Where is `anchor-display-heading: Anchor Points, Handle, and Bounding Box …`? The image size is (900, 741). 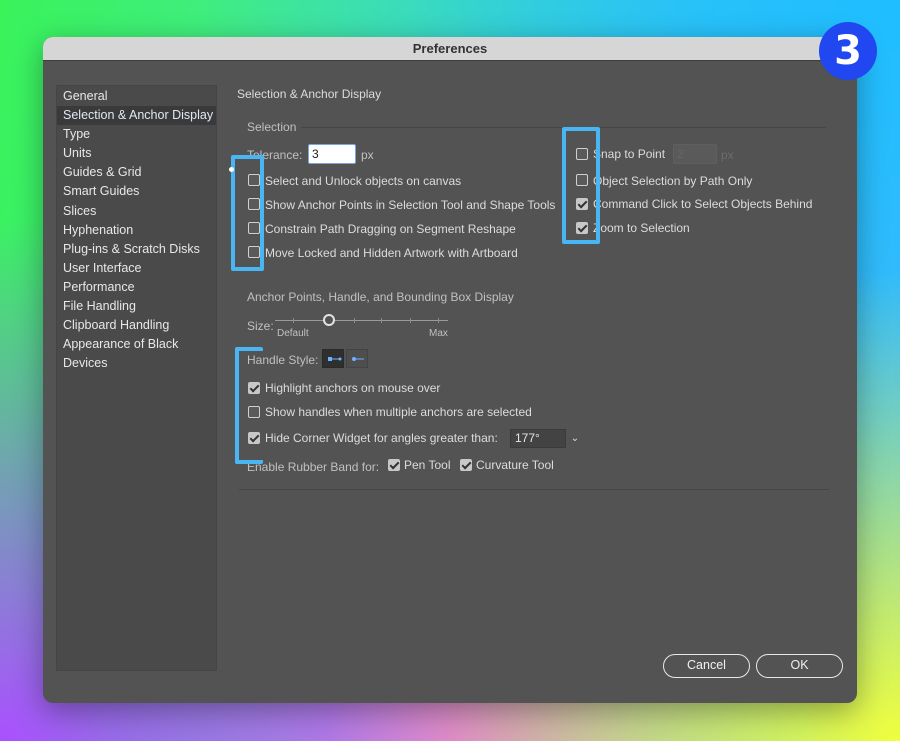 anchor-display-heading: Anchor Points, Handle, and Bounding Box … is located at coordinates (380, 297).